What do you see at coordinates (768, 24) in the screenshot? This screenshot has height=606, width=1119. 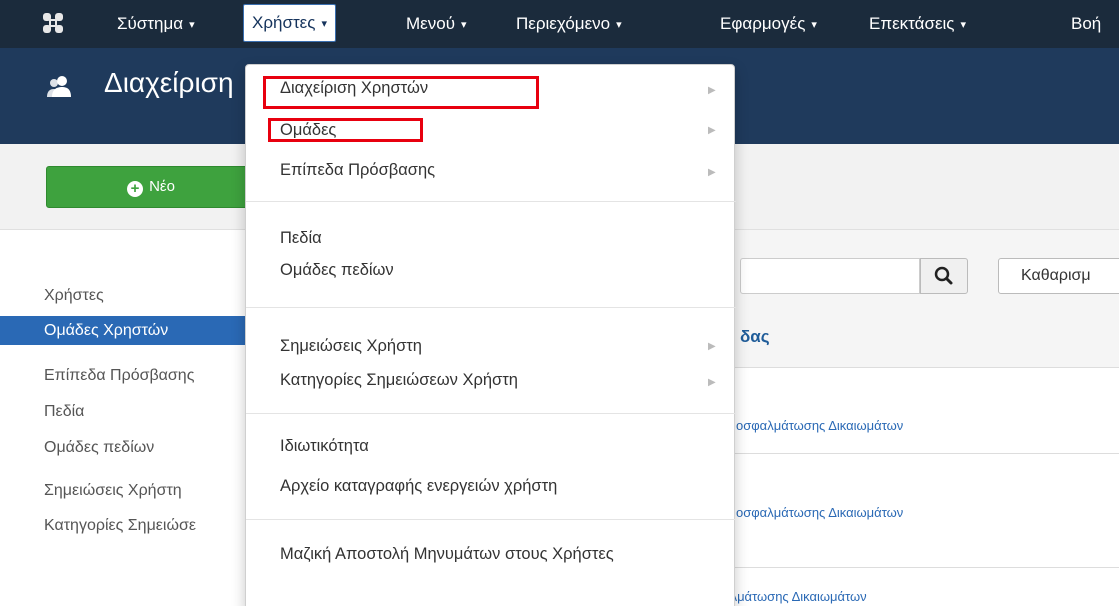 I see `nav-components: Εφαρμογές ▾` at bounding box center [768, 24].